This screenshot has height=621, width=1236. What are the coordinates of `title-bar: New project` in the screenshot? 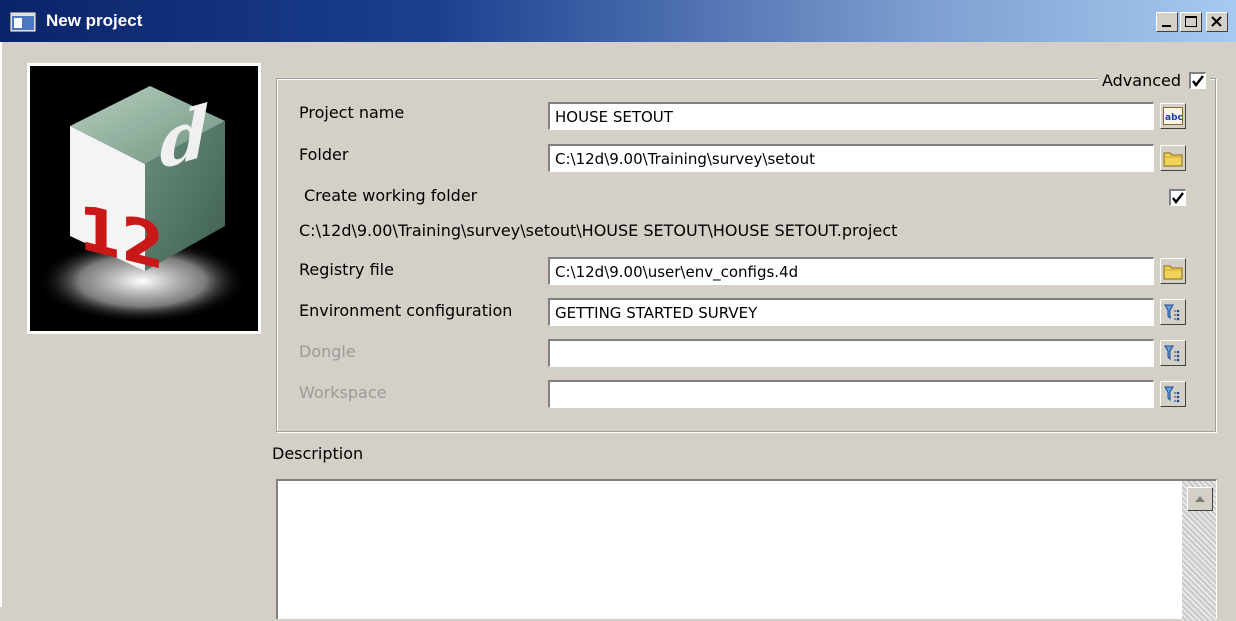 It's located at (618, 21).